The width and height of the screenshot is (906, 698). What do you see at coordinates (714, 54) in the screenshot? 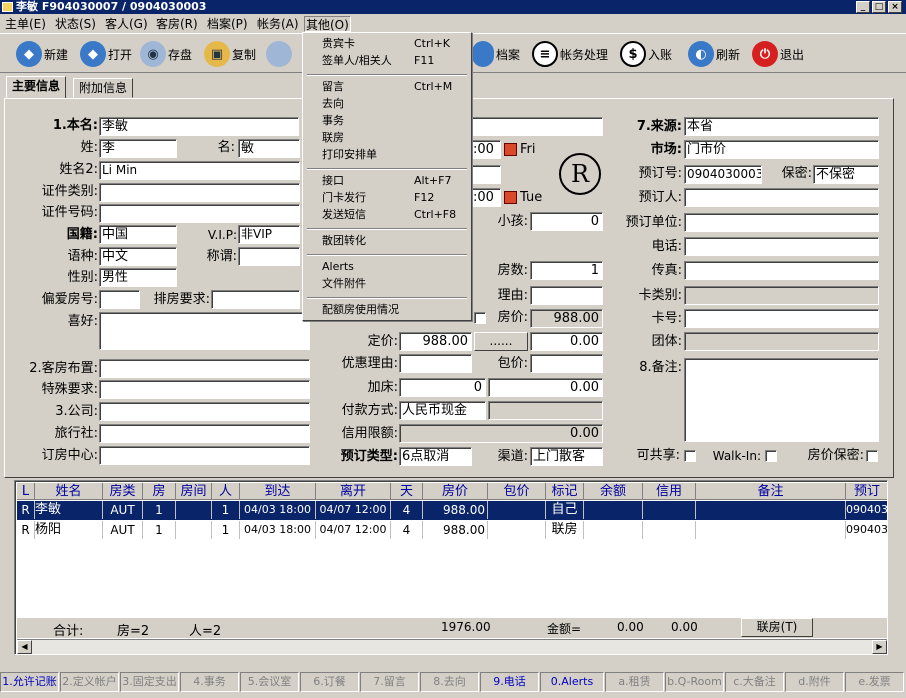
I see `refresh-button: ◐ 刷新` at bounding box center [714, 54].